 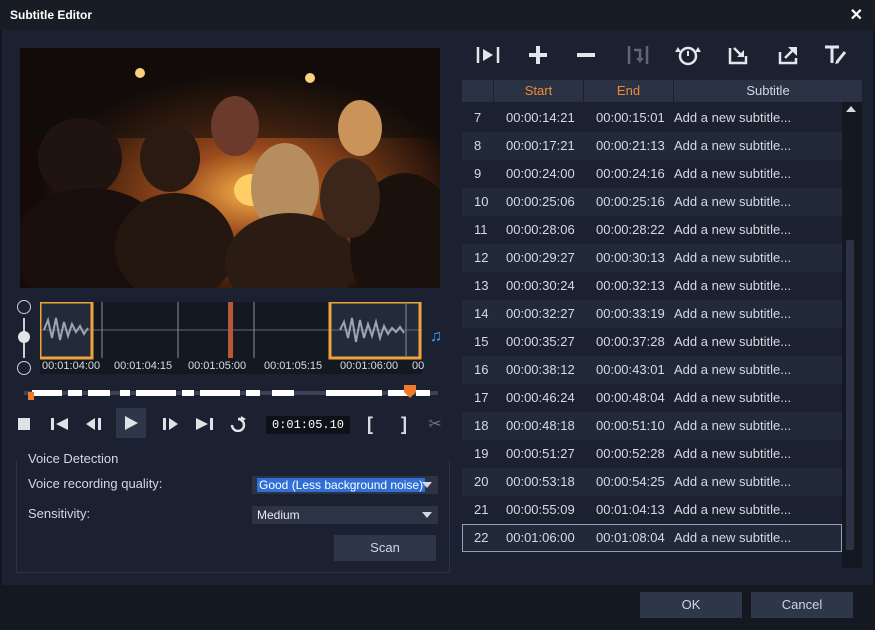 I want to click on row-end-time: 00:00:43:01, so click(x=630, y=369).